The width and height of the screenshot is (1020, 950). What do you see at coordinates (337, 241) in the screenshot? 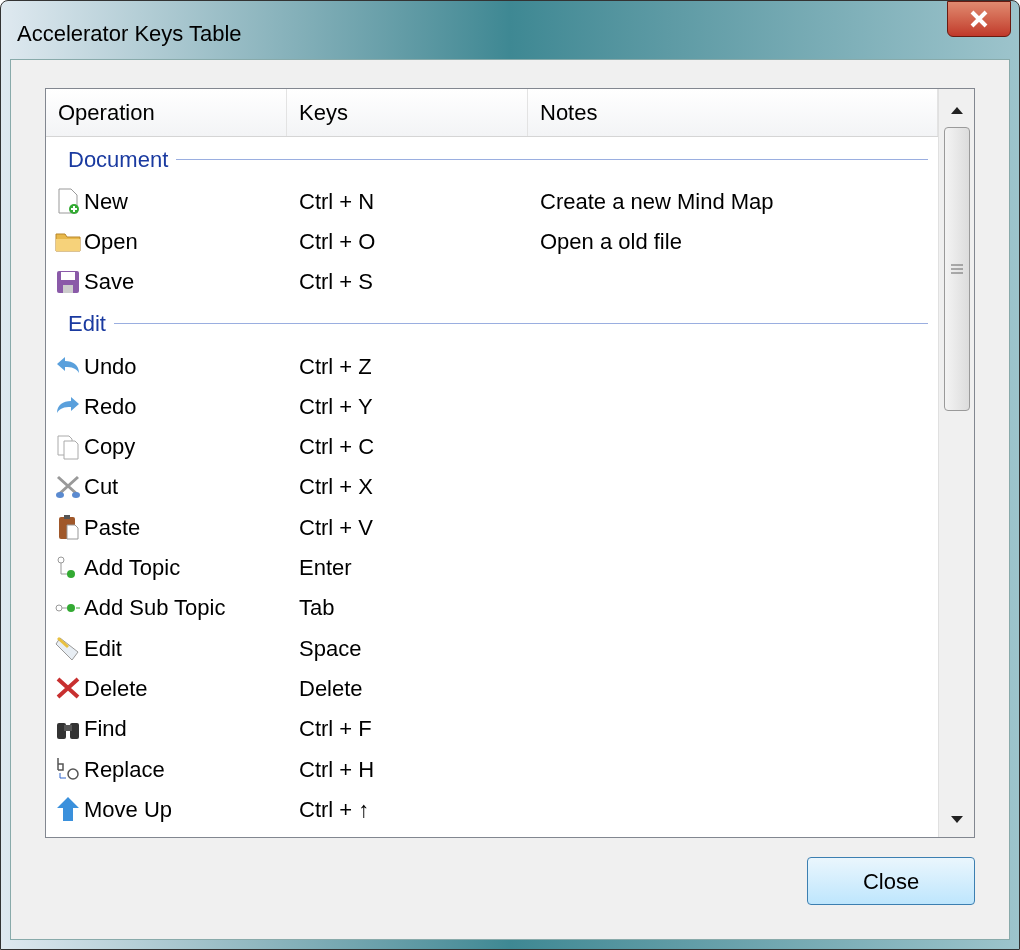
I see `keys-cell: Ctrl + O` at bounding box center [337, 241].